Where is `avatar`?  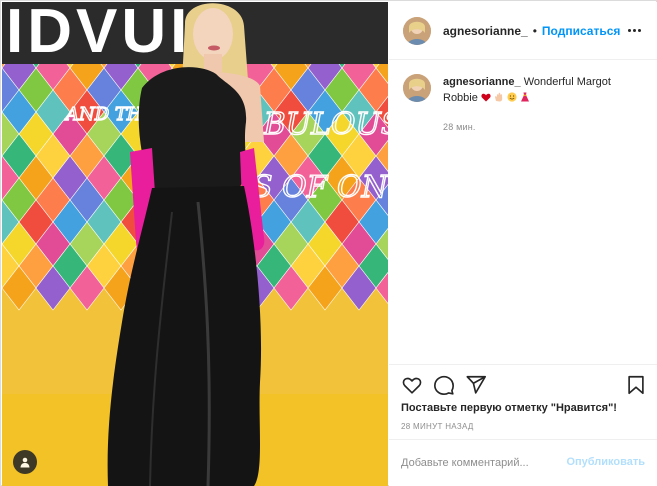
avatar is located at coordinates (417, 30).